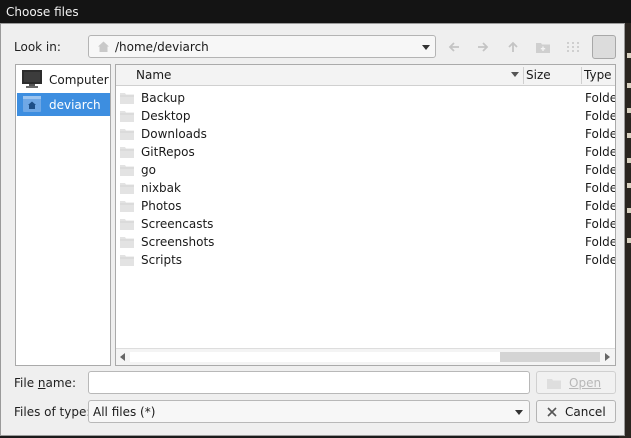  Describe the element at coordinates (585, 412) in the screenshot. I see `cancel-button-label: Cancel` at that location.